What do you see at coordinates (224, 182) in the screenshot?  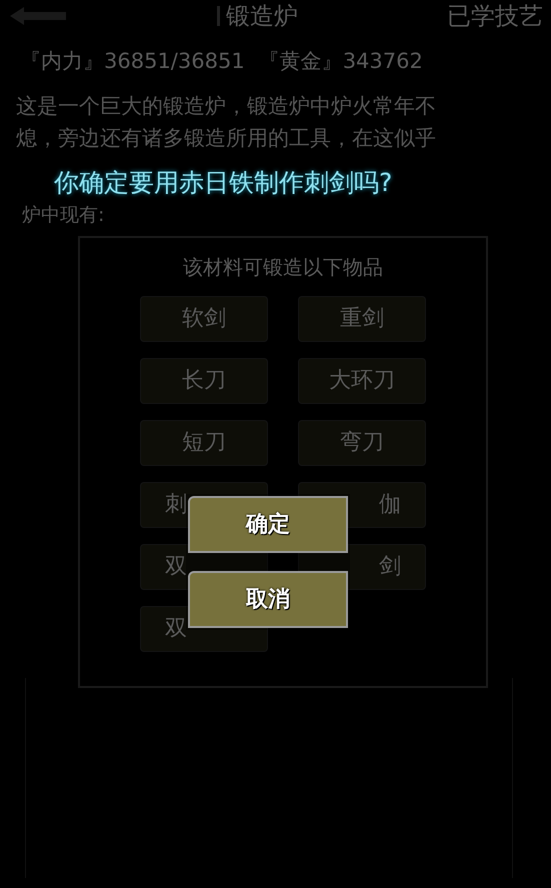 I see `confirm-question: 你确定要用赤日铁制作刺剑吗?` at bounding box center [224, 182].